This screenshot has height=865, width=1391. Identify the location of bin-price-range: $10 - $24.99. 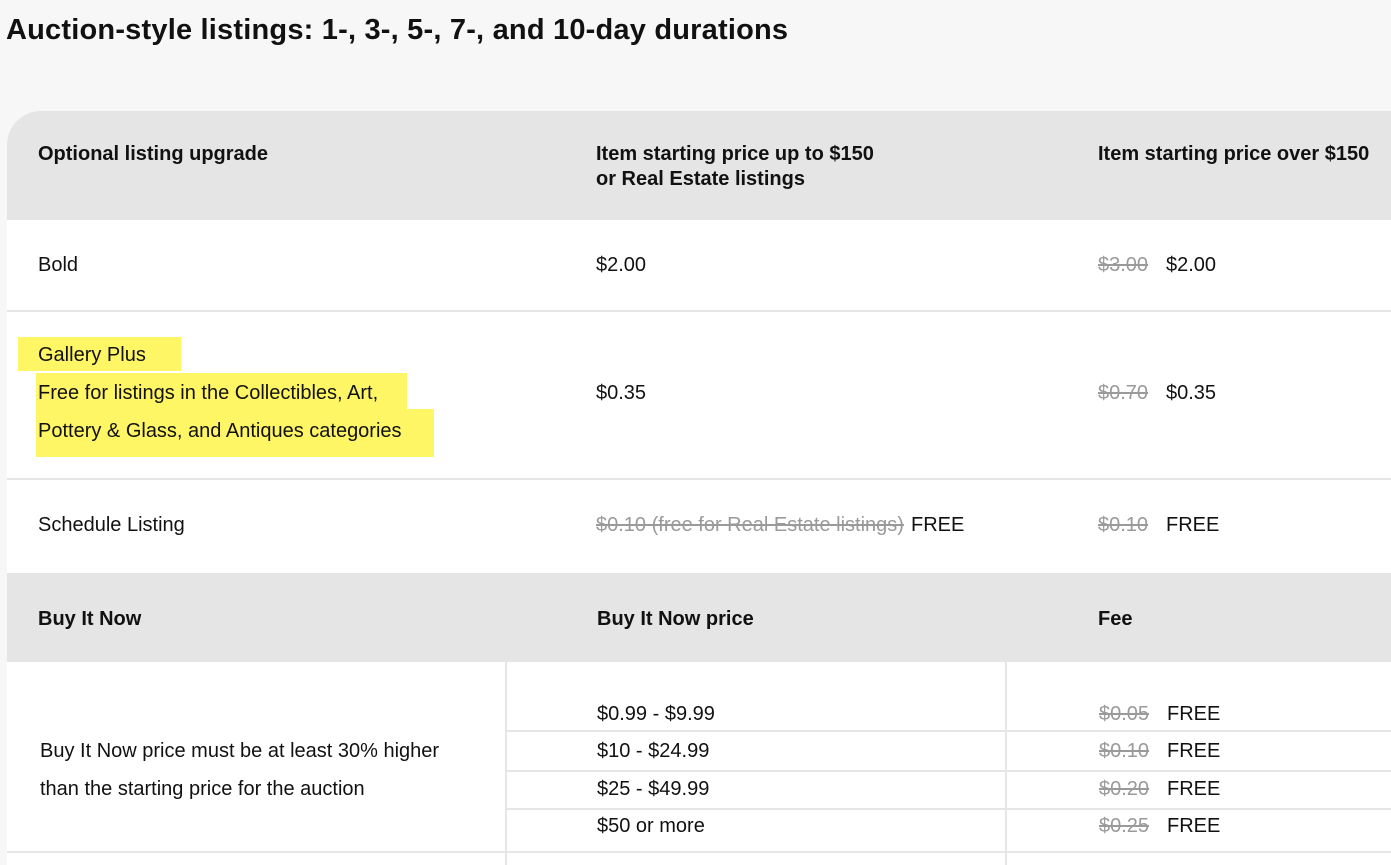
(653, 751).